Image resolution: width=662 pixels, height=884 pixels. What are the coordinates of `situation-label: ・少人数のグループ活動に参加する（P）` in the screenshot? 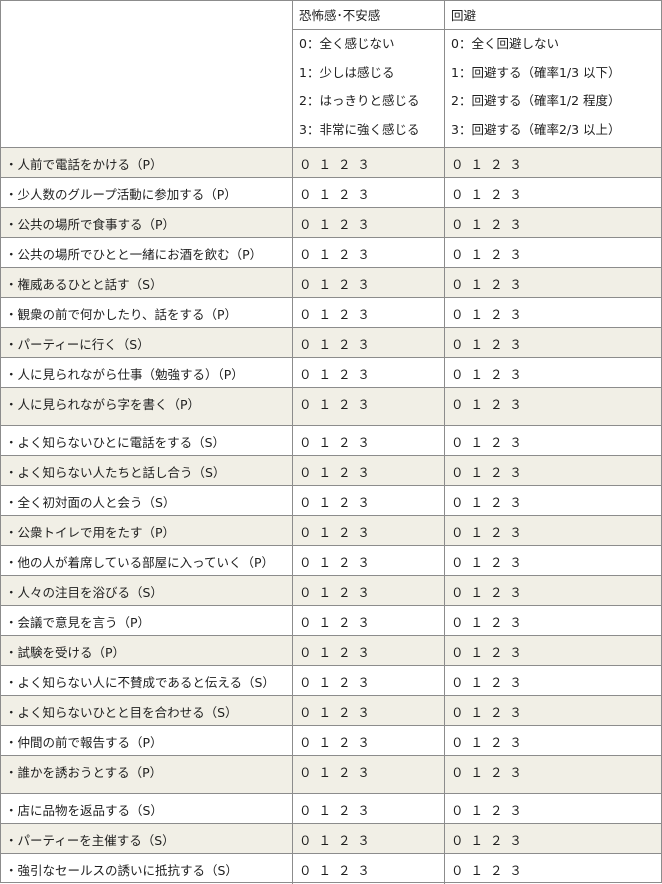 It's located at (147, 192).